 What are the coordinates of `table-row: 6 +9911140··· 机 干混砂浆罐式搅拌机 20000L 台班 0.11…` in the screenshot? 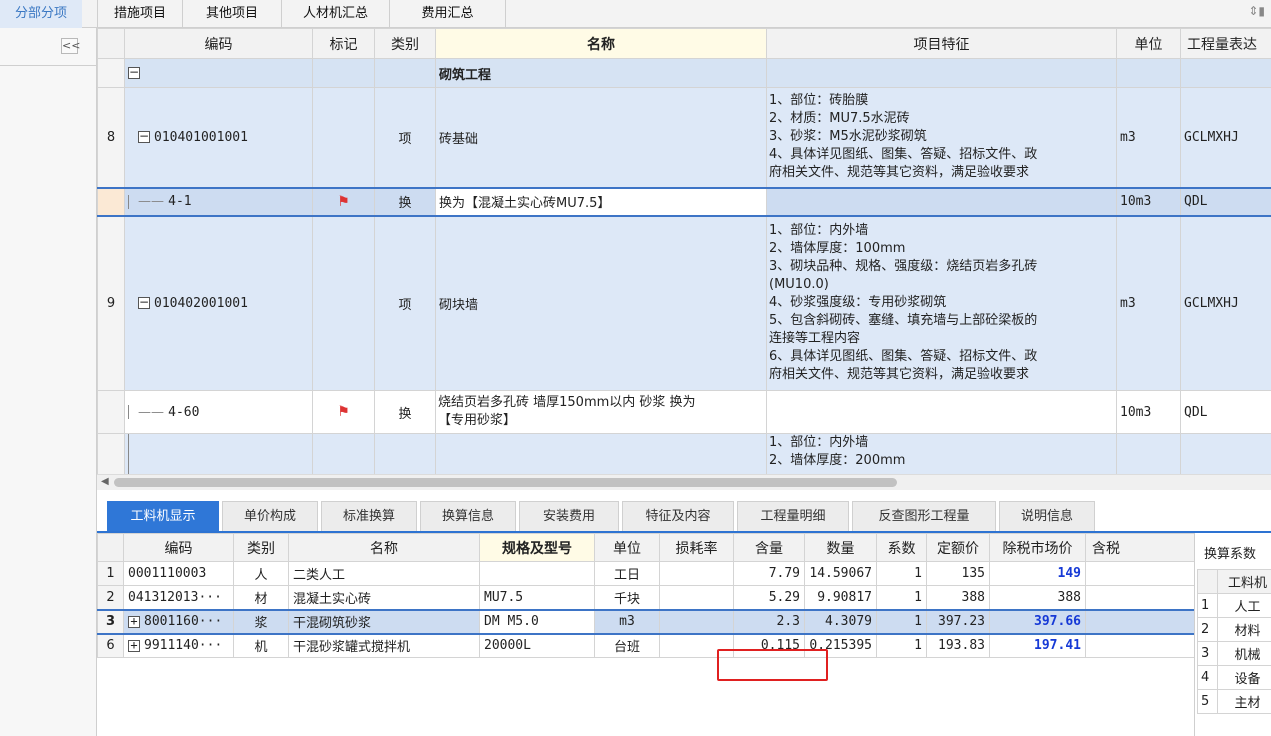 It's located at (645, 645).